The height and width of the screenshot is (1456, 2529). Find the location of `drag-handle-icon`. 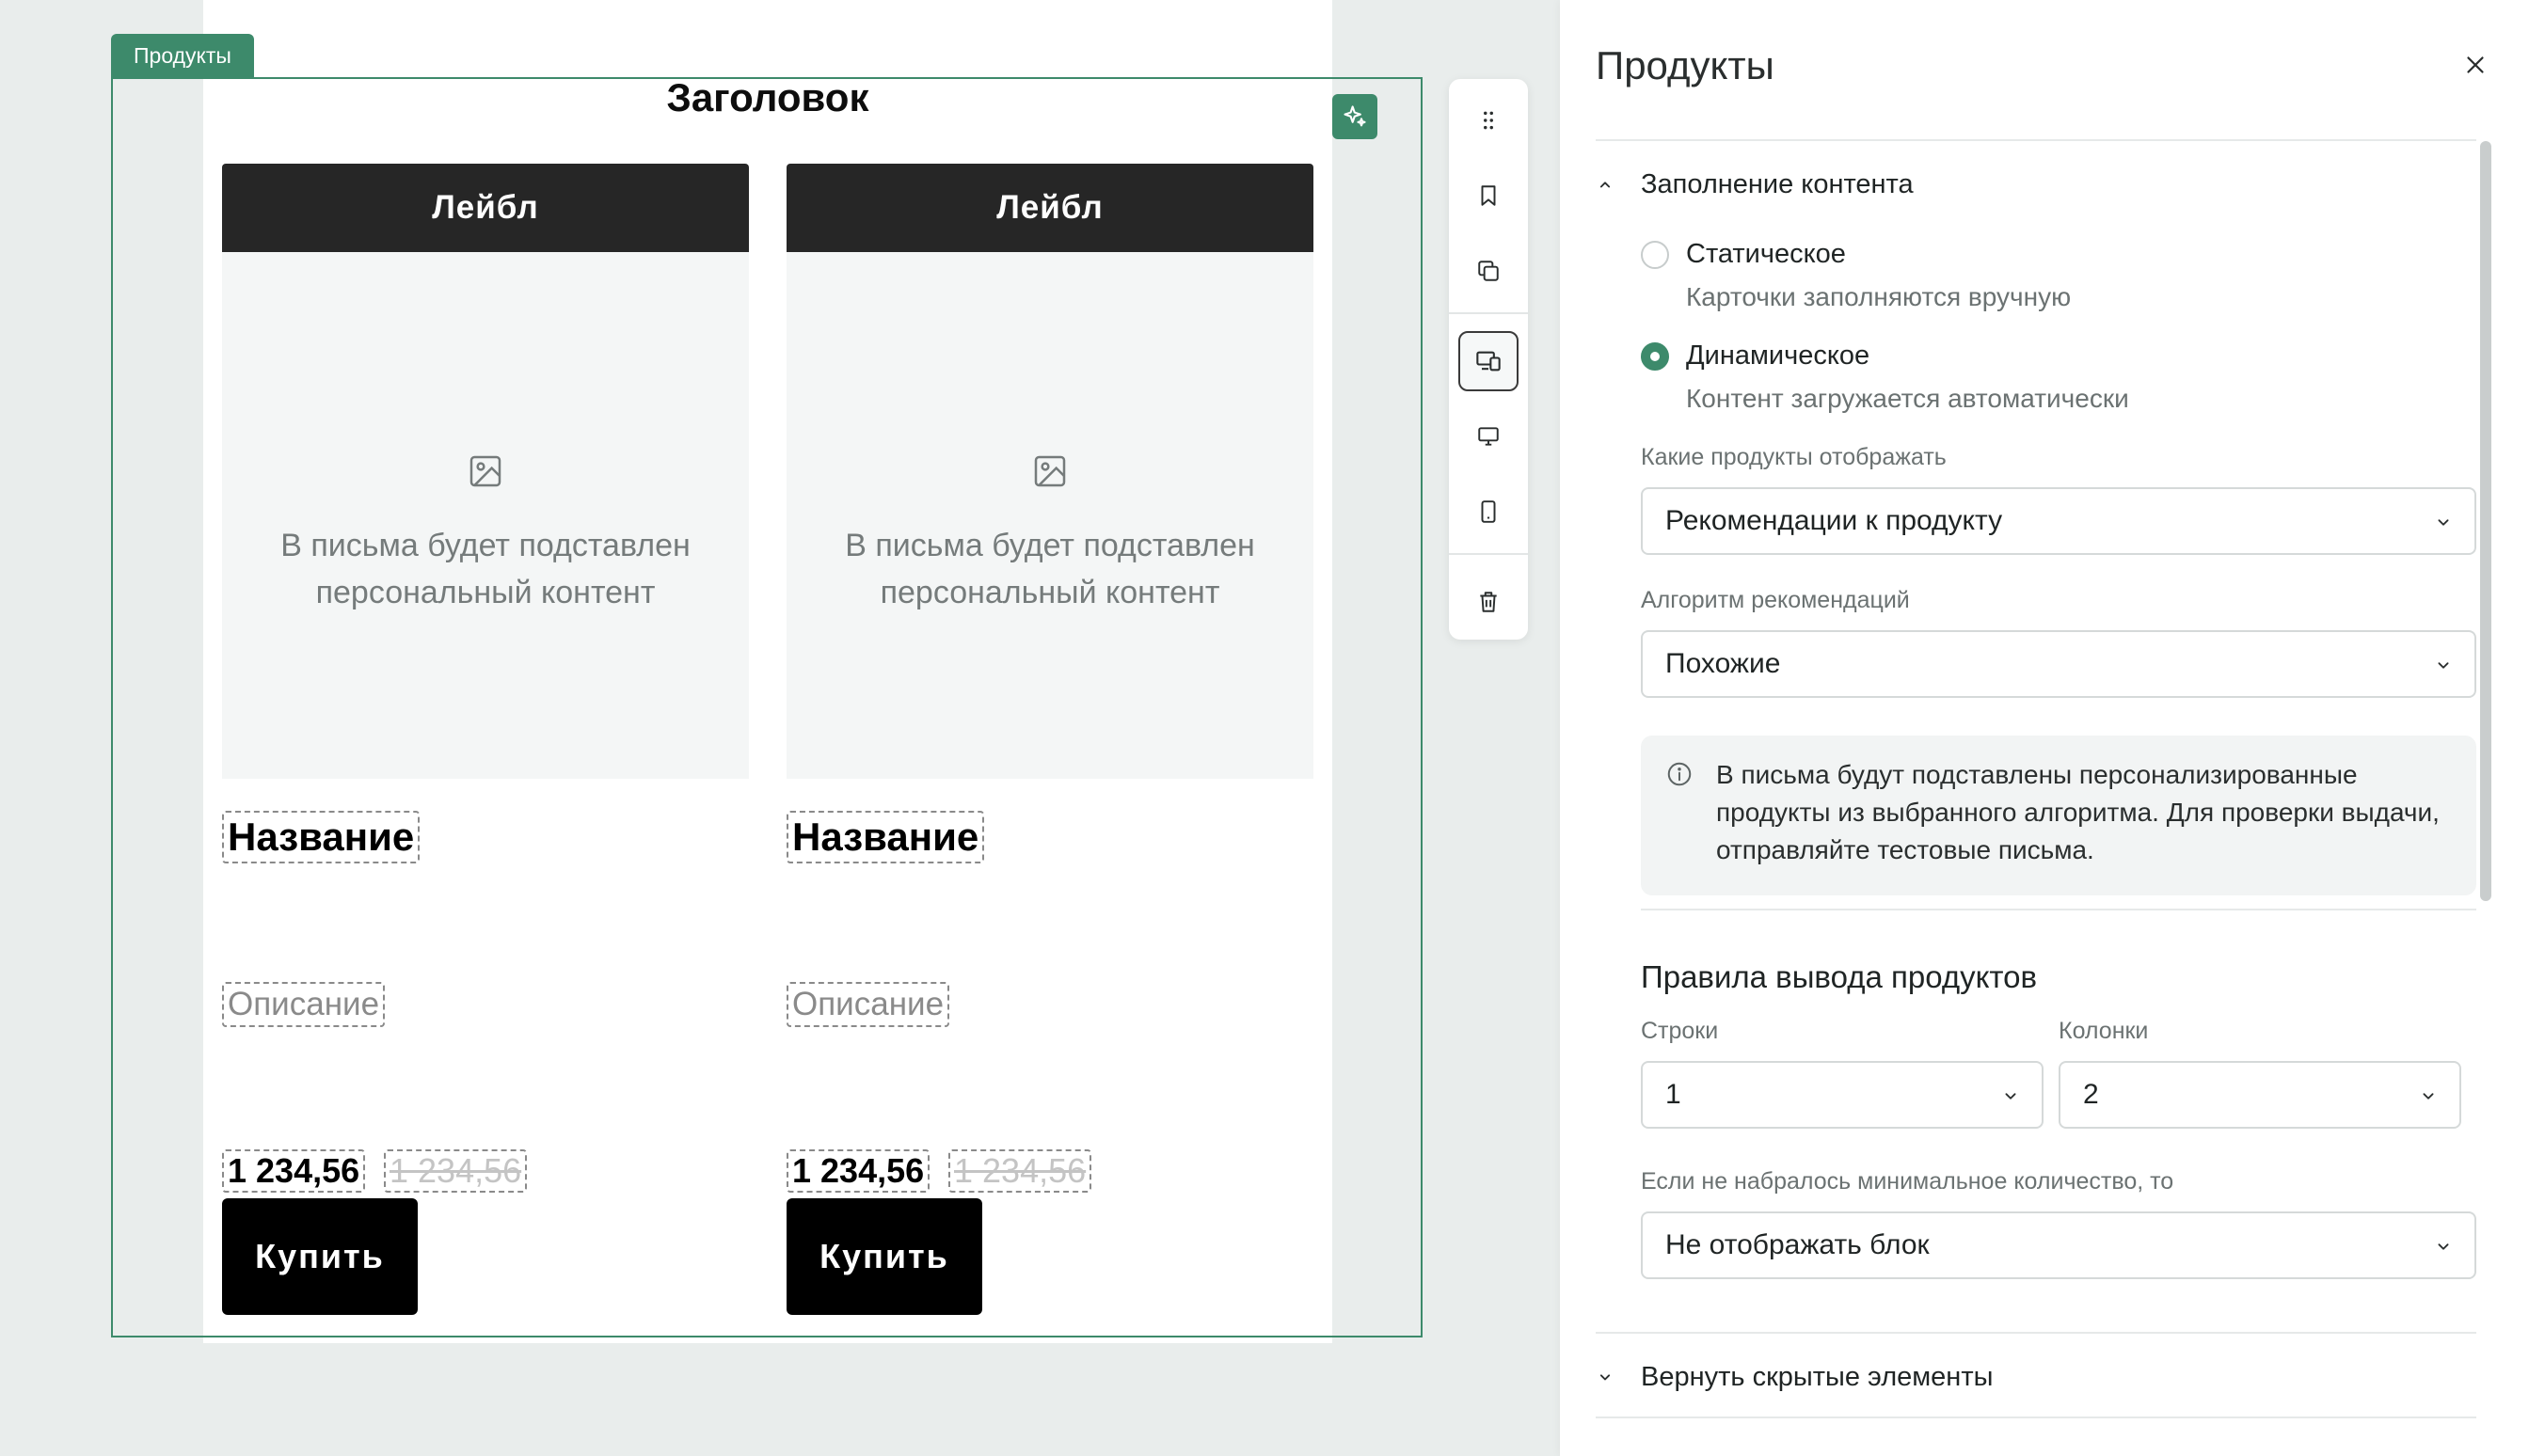

drag-handle-icon is located at coordinates (1488, 120).